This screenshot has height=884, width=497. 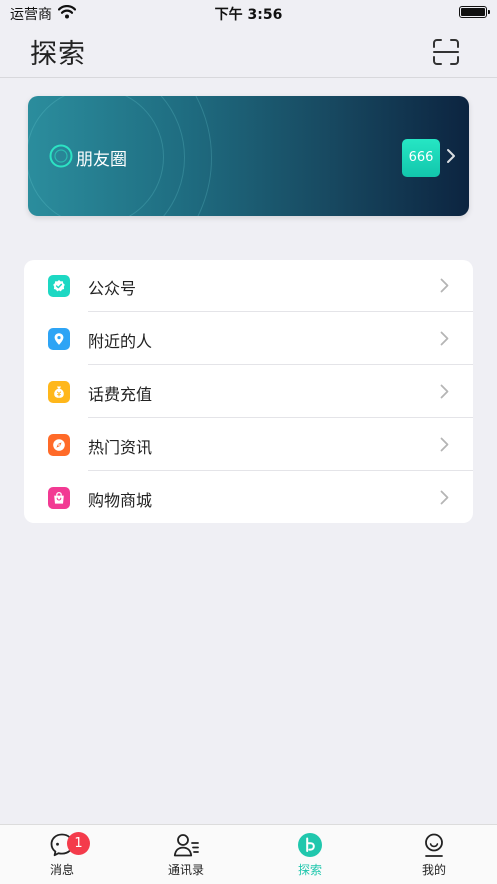 I want to click on money-bag-icon, so click(x=59, y=392).